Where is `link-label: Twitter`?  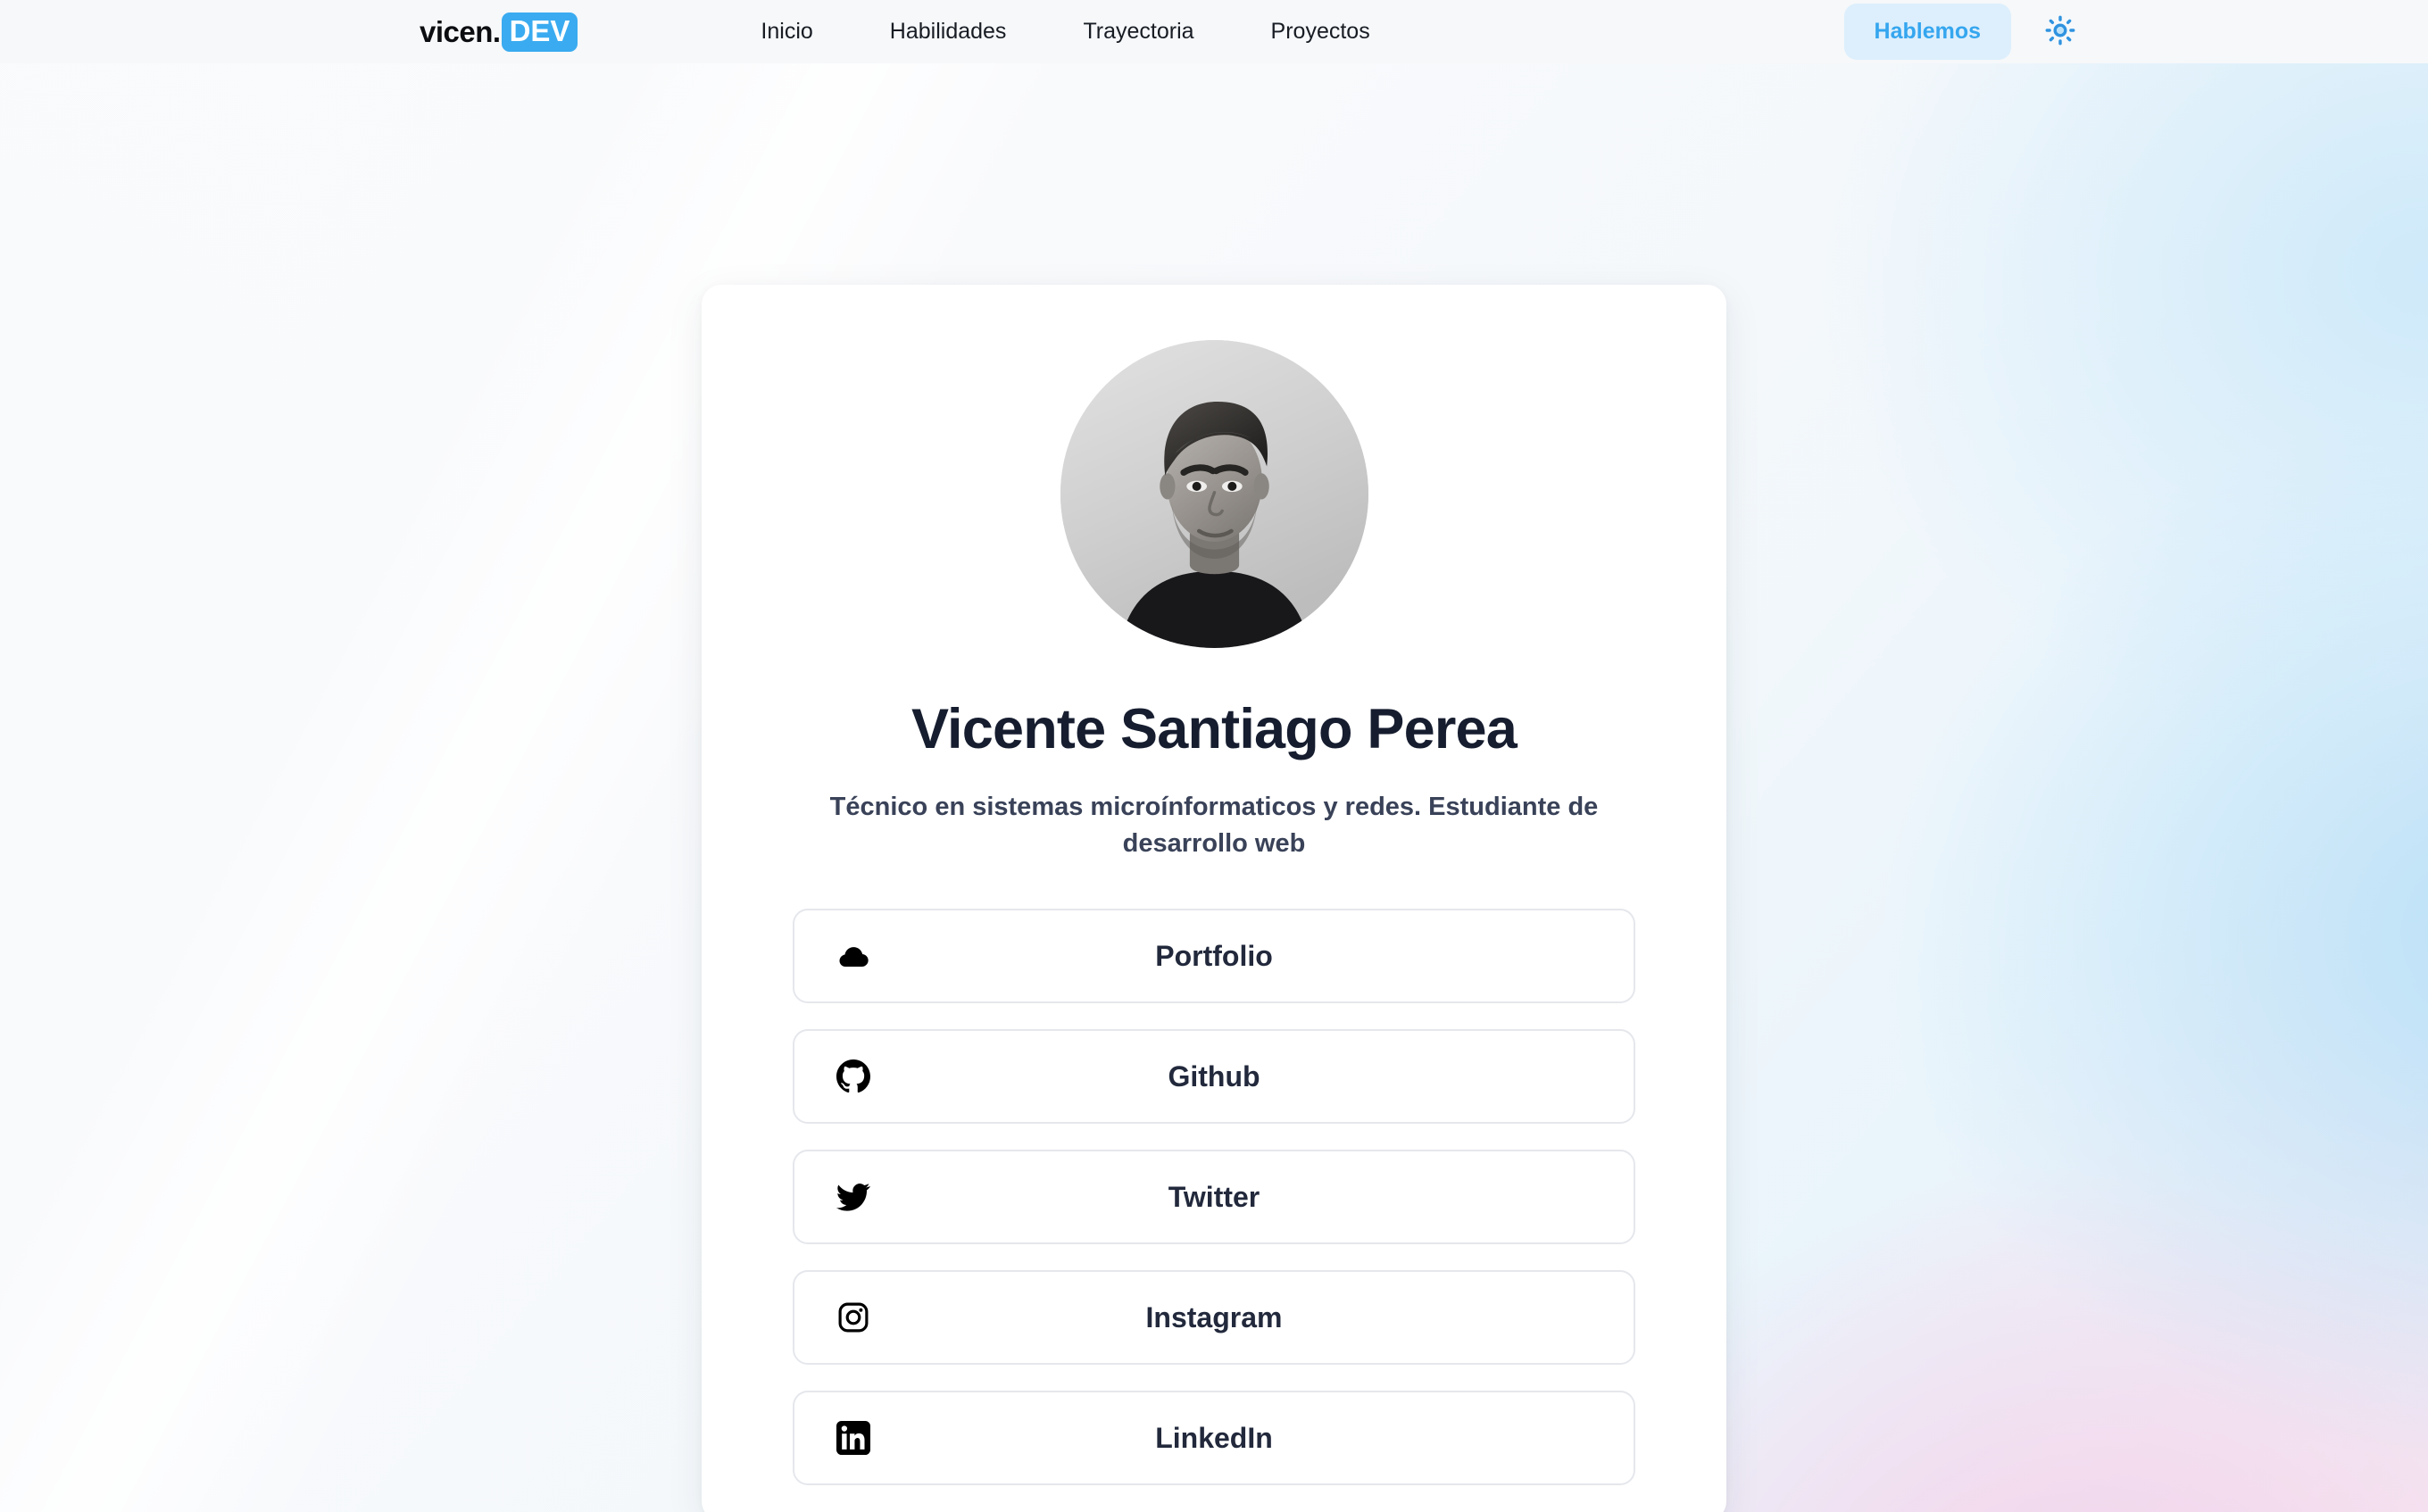
link-label: Twitter is located at coordinates (1214, 1197).